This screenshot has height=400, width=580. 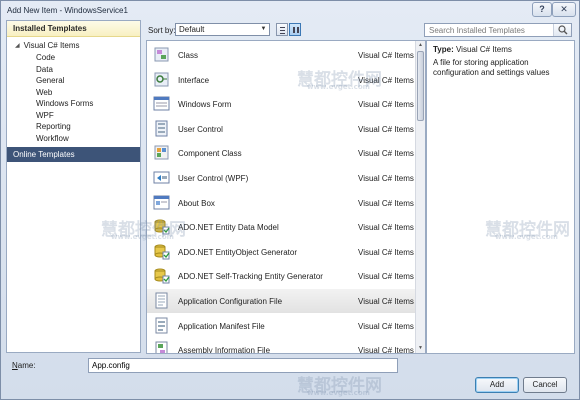 I want to click on vertical-scrollbar: ▲ ▼, so click(x=420, y=197).